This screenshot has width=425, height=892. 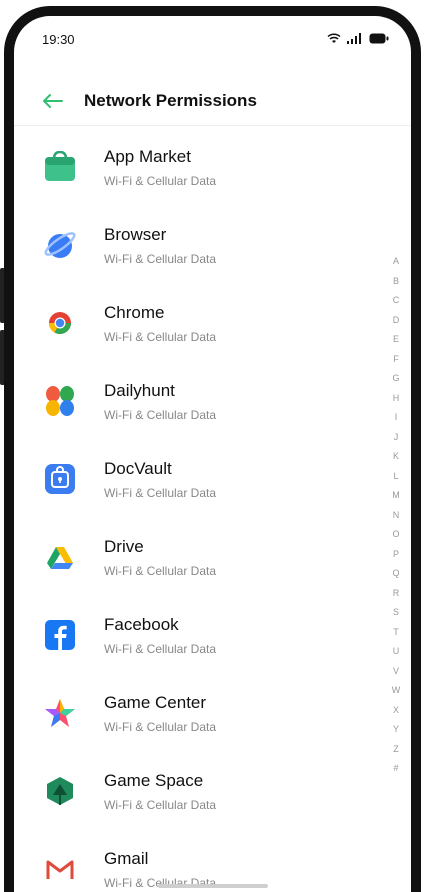 What do you see at coordinates (396, 730) in the screenshot?
I see `alphabet-index-letter: Y` at bounding box center [396, 730].